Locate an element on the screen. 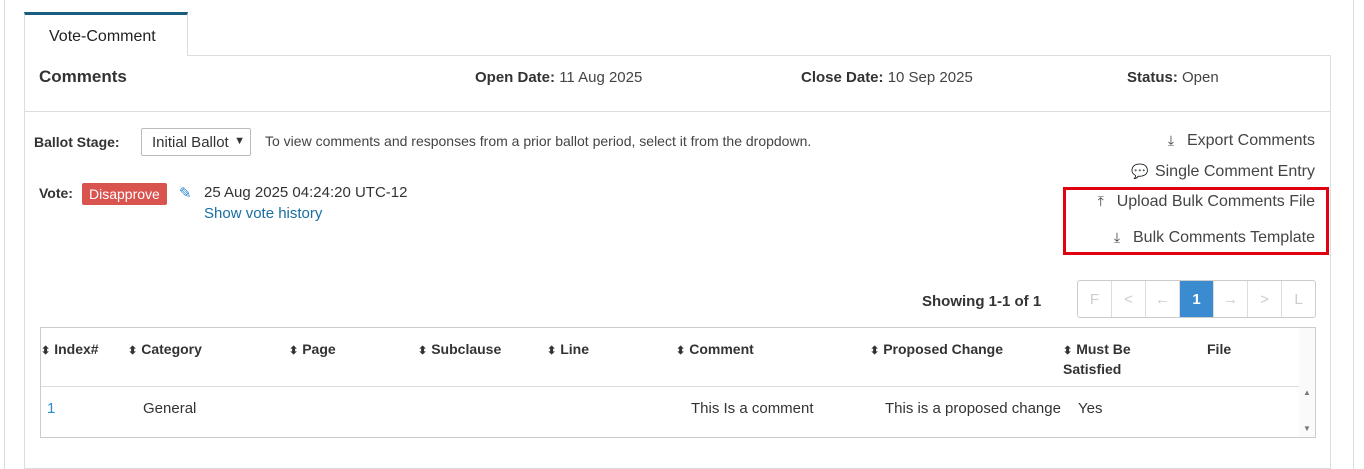 Image resolution: width=1364 pixels, height=469 pixels. export-comments-button: ⤓ Export Comments is located at coordinates (1239, 141).